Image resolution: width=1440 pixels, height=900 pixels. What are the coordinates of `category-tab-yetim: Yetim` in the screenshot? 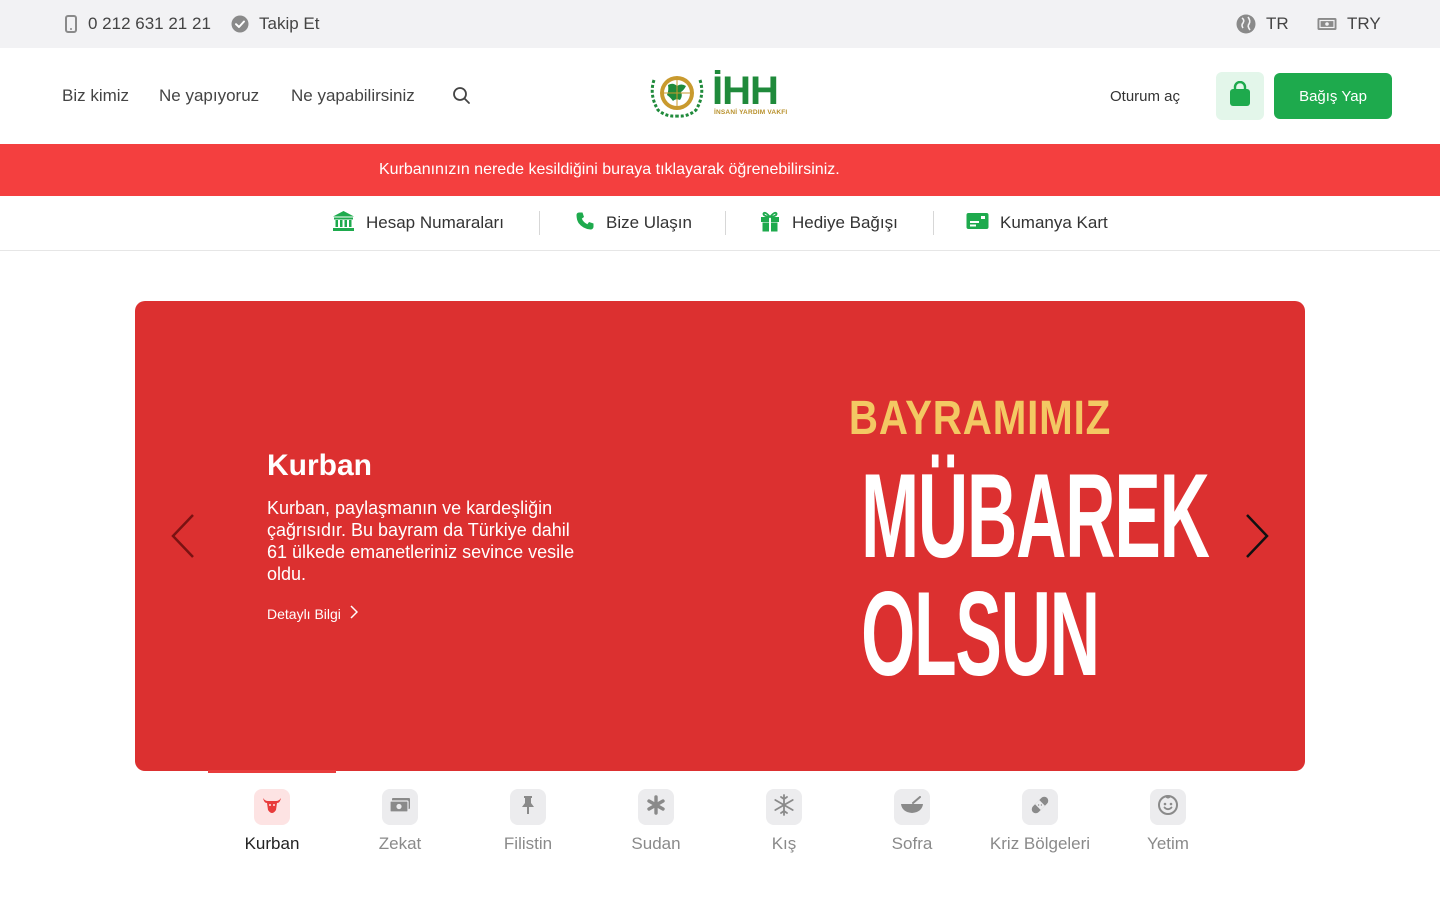 It's located at (1168, 820).